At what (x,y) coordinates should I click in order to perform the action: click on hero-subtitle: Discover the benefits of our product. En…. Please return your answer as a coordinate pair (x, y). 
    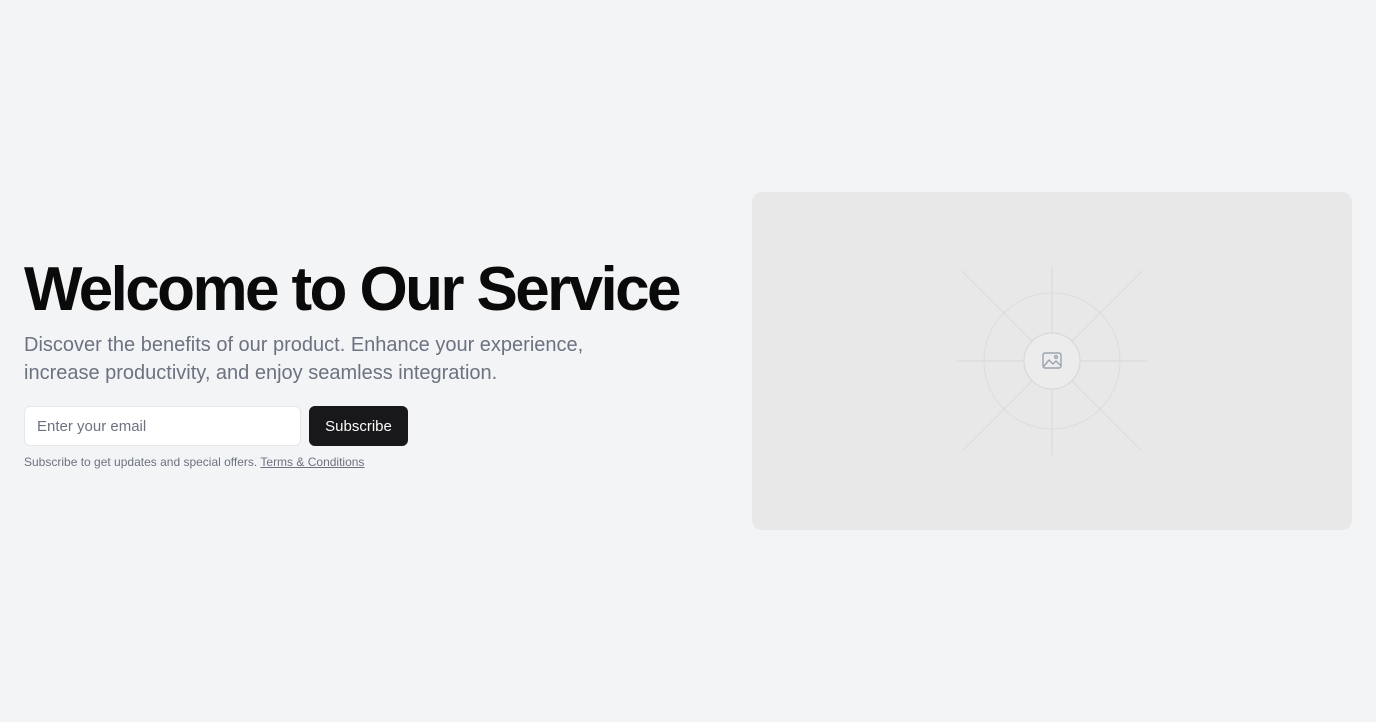
    Looking at the image, I should click on (304, 359).